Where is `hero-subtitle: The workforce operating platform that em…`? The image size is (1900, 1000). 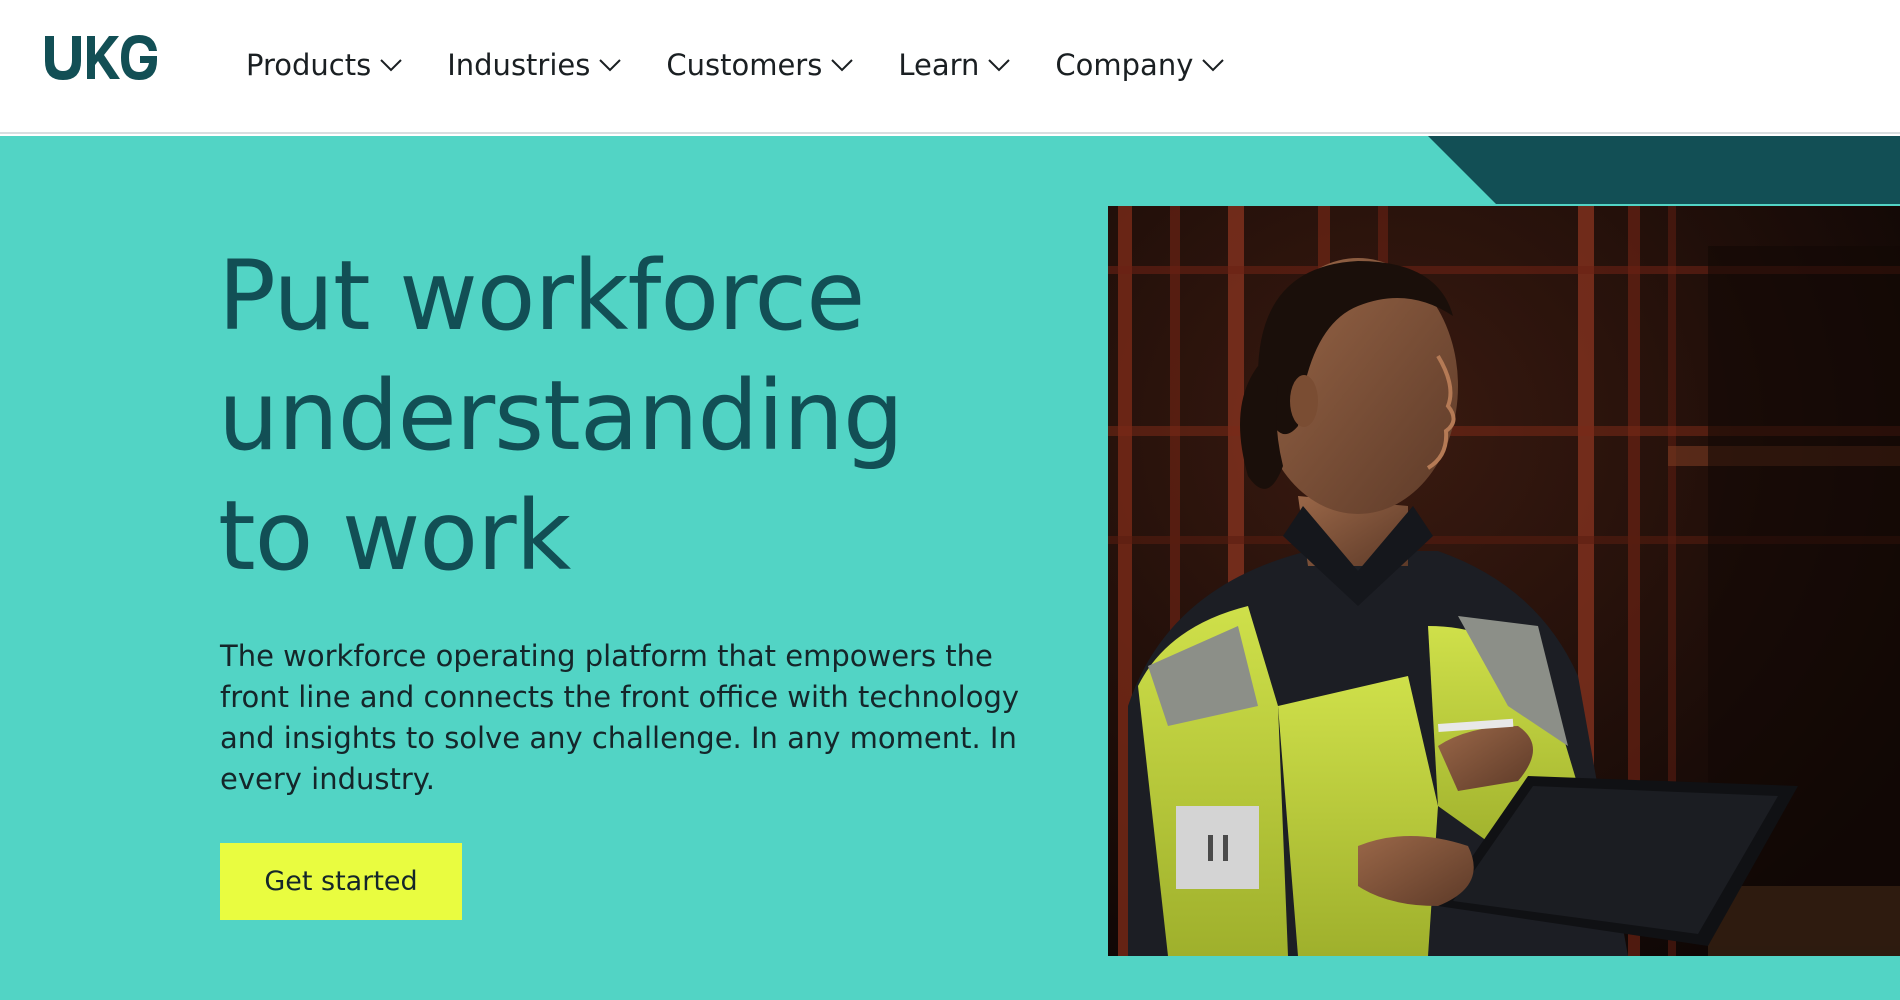
hero-subtitle: The workforce operating platform that em… is located at coordinates (620, 717).